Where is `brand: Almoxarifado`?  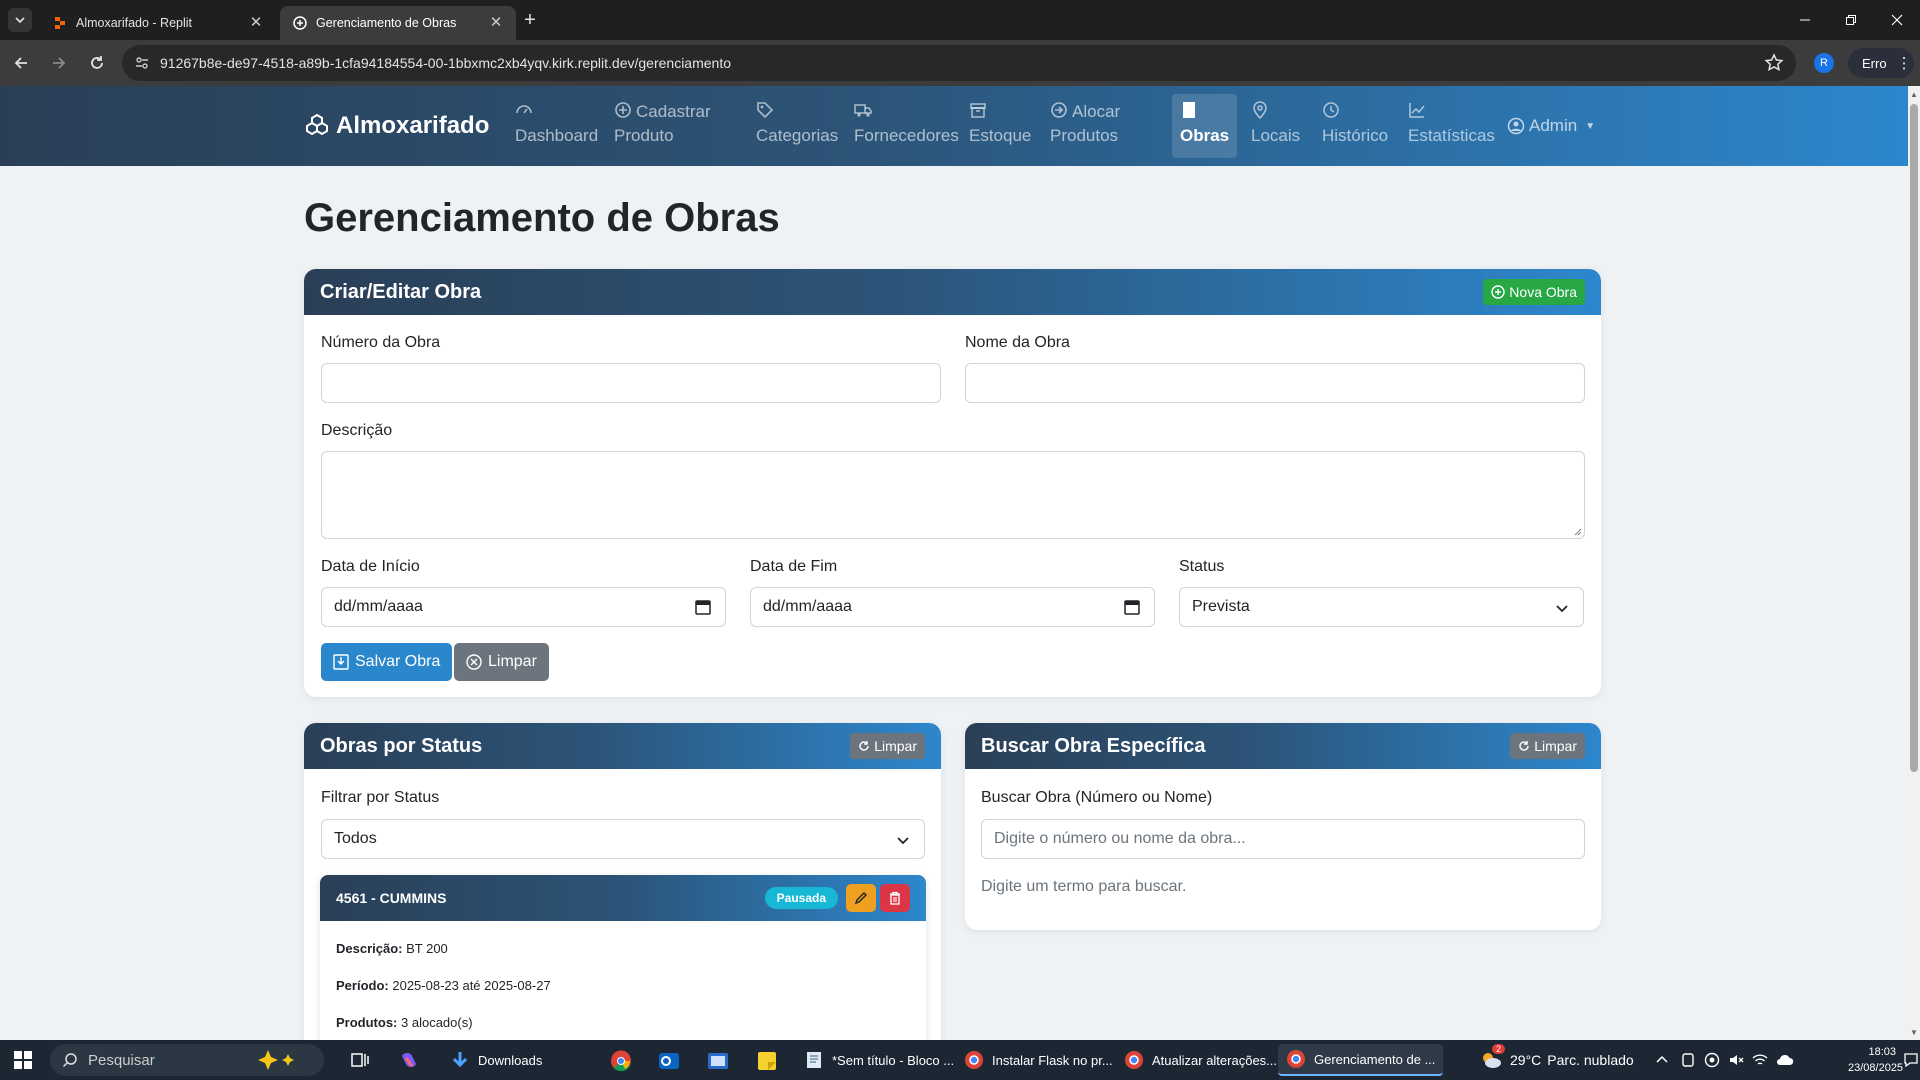
brand: Almoxarifado is located at coordinates (396, 126).